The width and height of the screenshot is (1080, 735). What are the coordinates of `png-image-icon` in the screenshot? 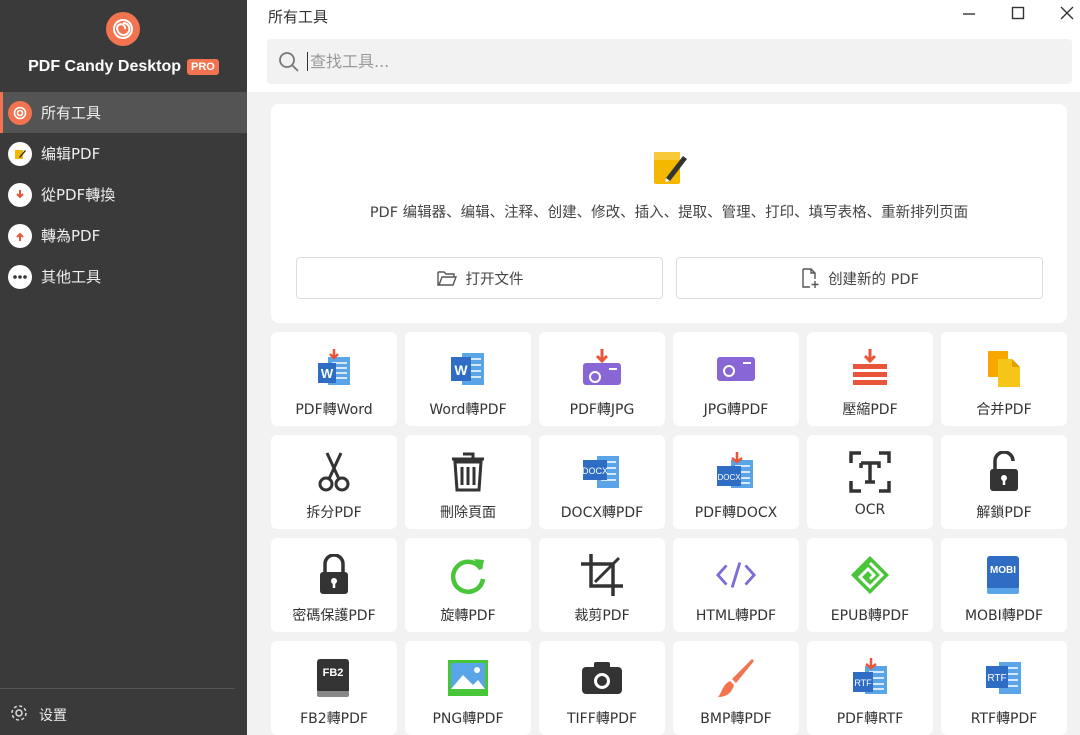 It's located at (468, 678).